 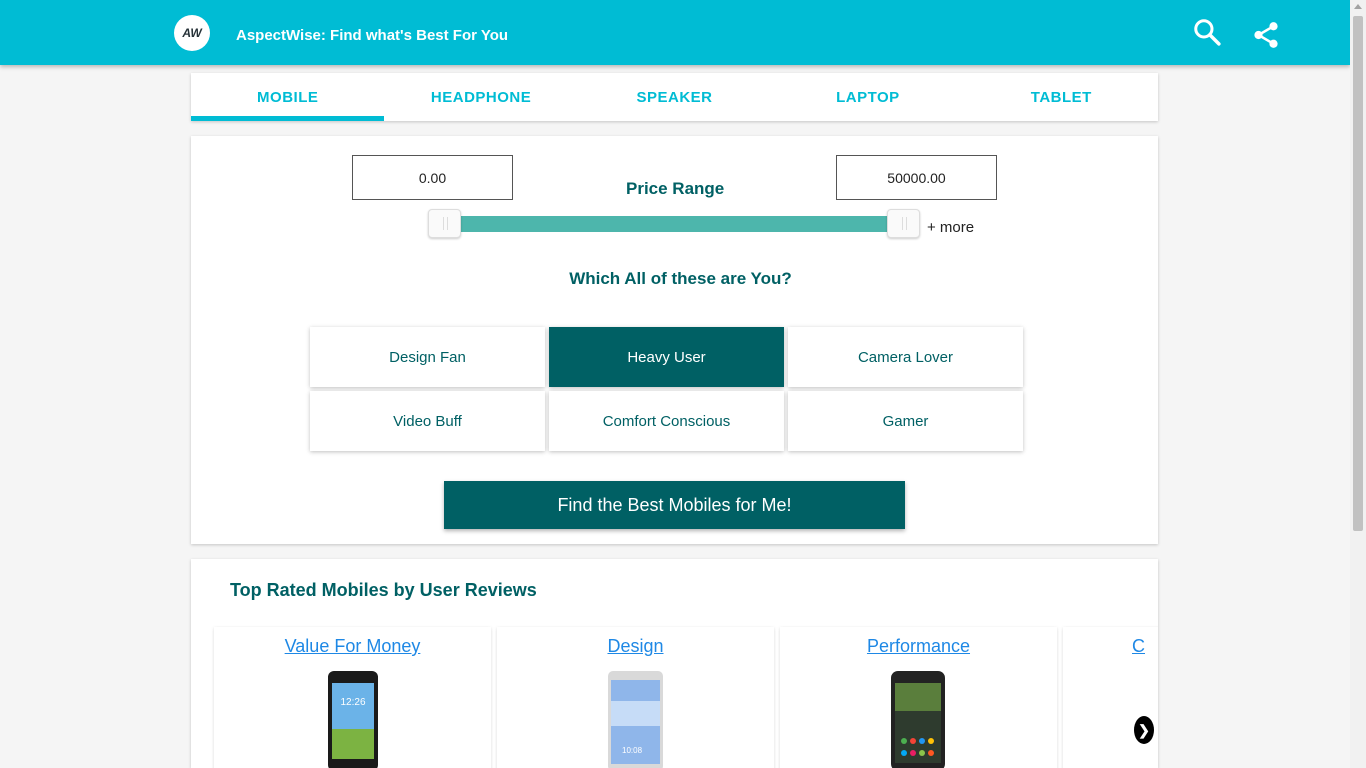 What do you see at coordinates (675, 188) in the screenshot?
I see `price-range-label: Price Range` at bounding box center [675, 188].